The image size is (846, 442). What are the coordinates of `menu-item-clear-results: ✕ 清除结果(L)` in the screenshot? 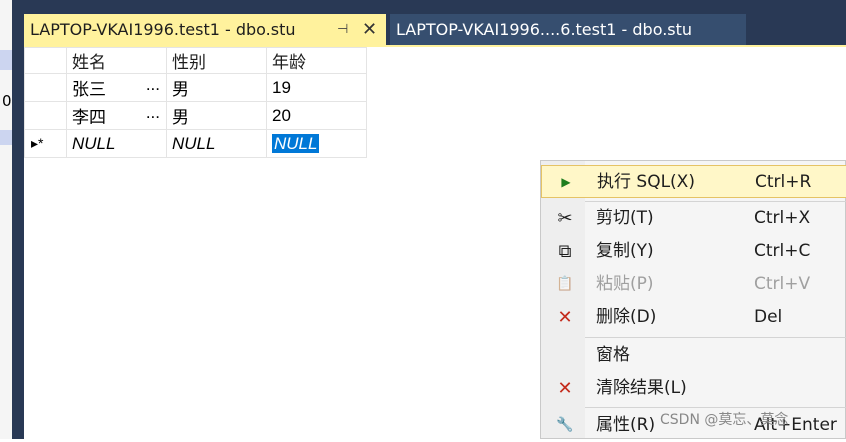 It's located at (693, 388).